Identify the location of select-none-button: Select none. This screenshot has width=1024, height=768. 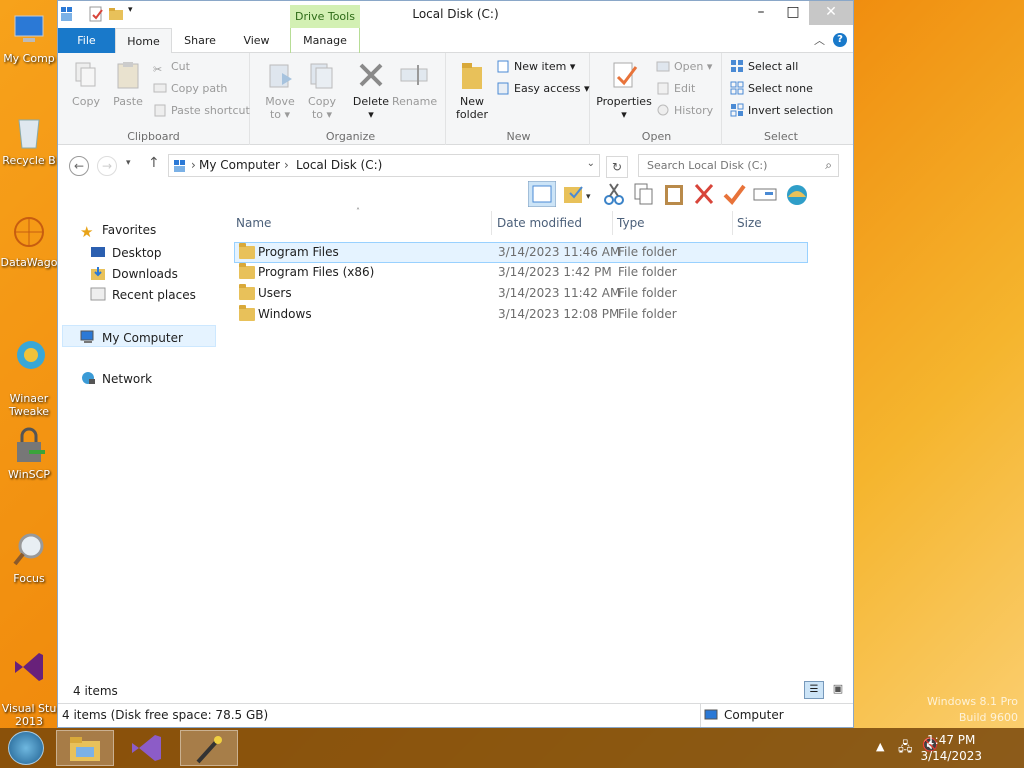
(771, 89).